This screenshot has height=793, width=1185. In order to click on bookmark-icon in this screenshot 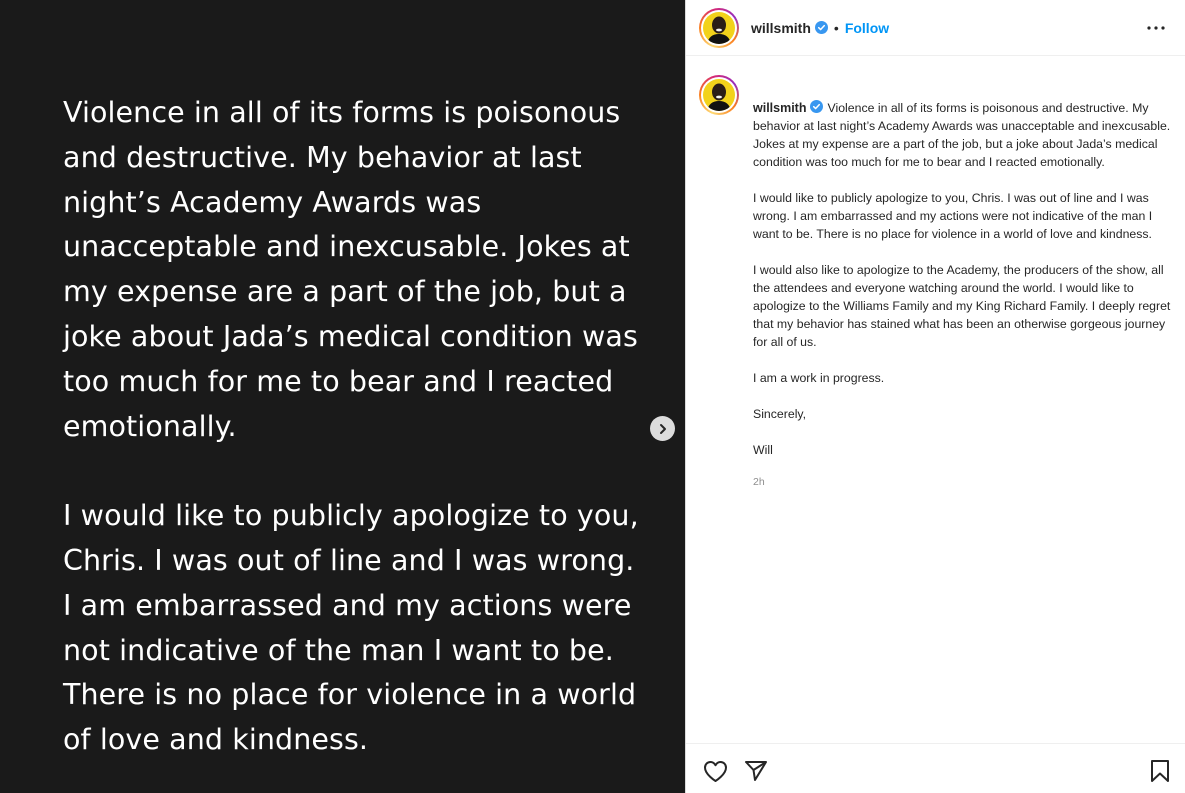, I will do `click(1160, 771)`.